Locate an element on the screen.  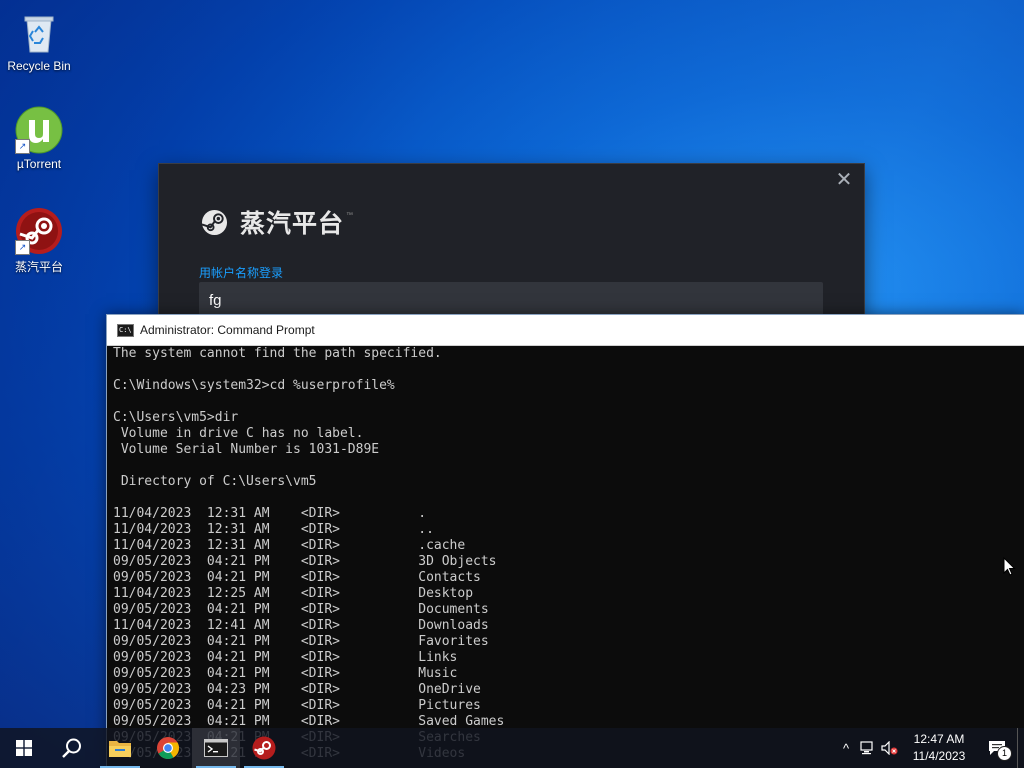
chrome-icon is located at coordinates (168, 748).